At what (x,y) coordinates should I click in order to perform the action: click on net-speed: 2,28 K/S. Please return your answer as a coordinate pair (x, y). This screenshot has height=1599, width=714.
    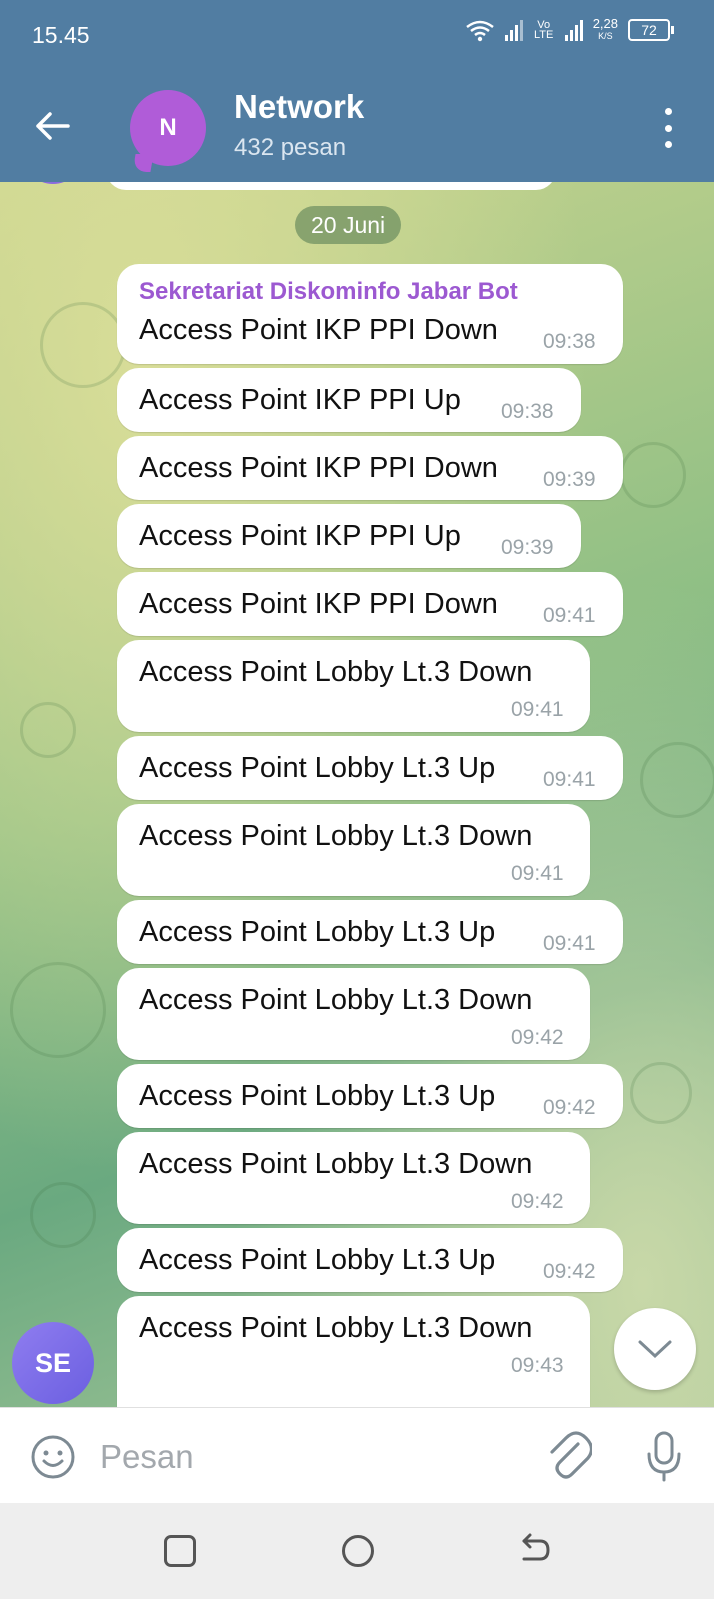
    Looking at the image, I should click on (605, 29).